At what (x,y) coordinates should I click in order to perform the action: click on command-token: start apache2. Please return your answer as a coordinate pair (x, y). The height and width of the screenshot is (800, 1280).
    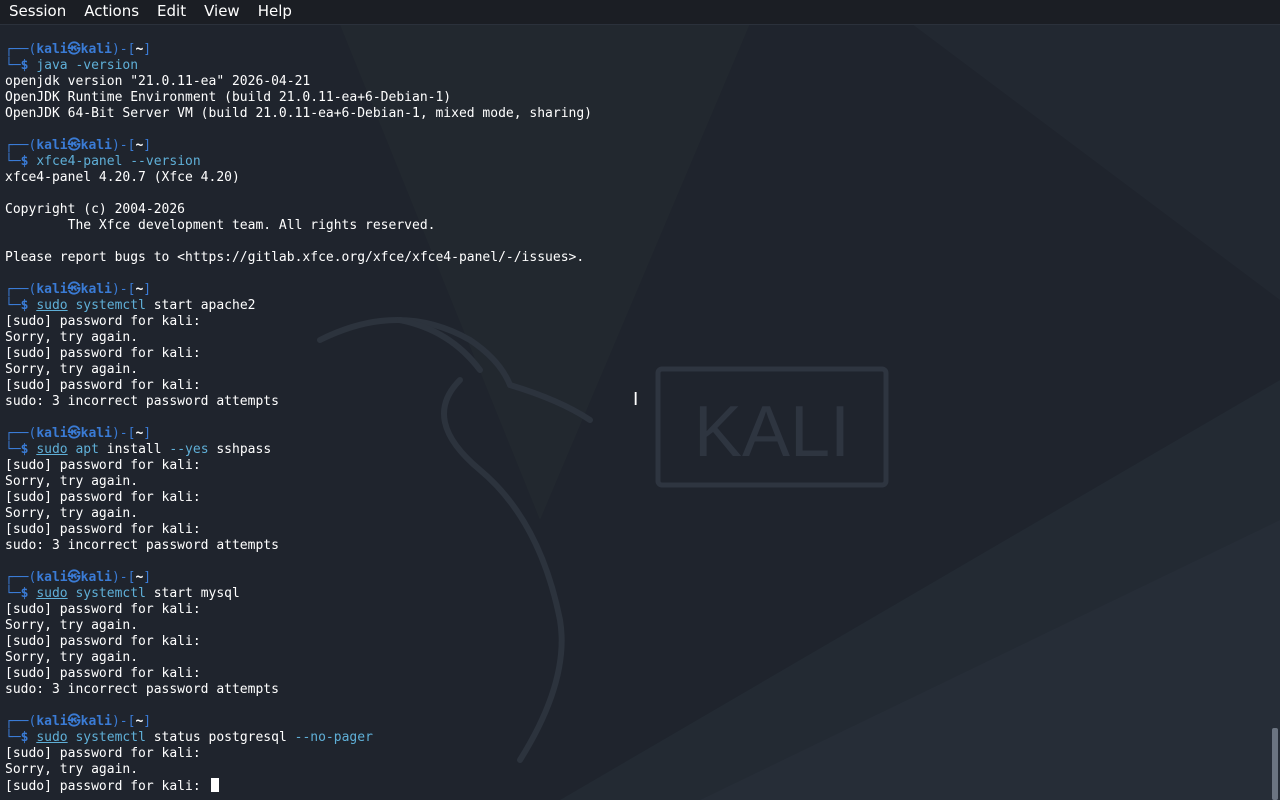
    Looking at the image, I should click on (200, 305).